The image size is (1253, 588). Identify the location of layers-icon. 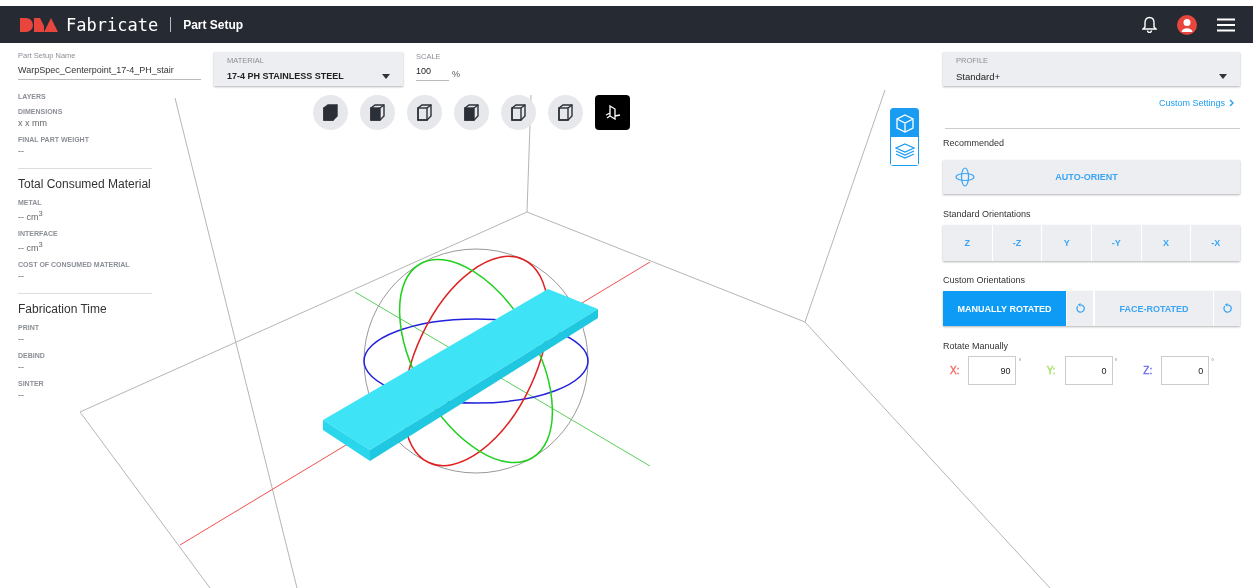
(904, 151).